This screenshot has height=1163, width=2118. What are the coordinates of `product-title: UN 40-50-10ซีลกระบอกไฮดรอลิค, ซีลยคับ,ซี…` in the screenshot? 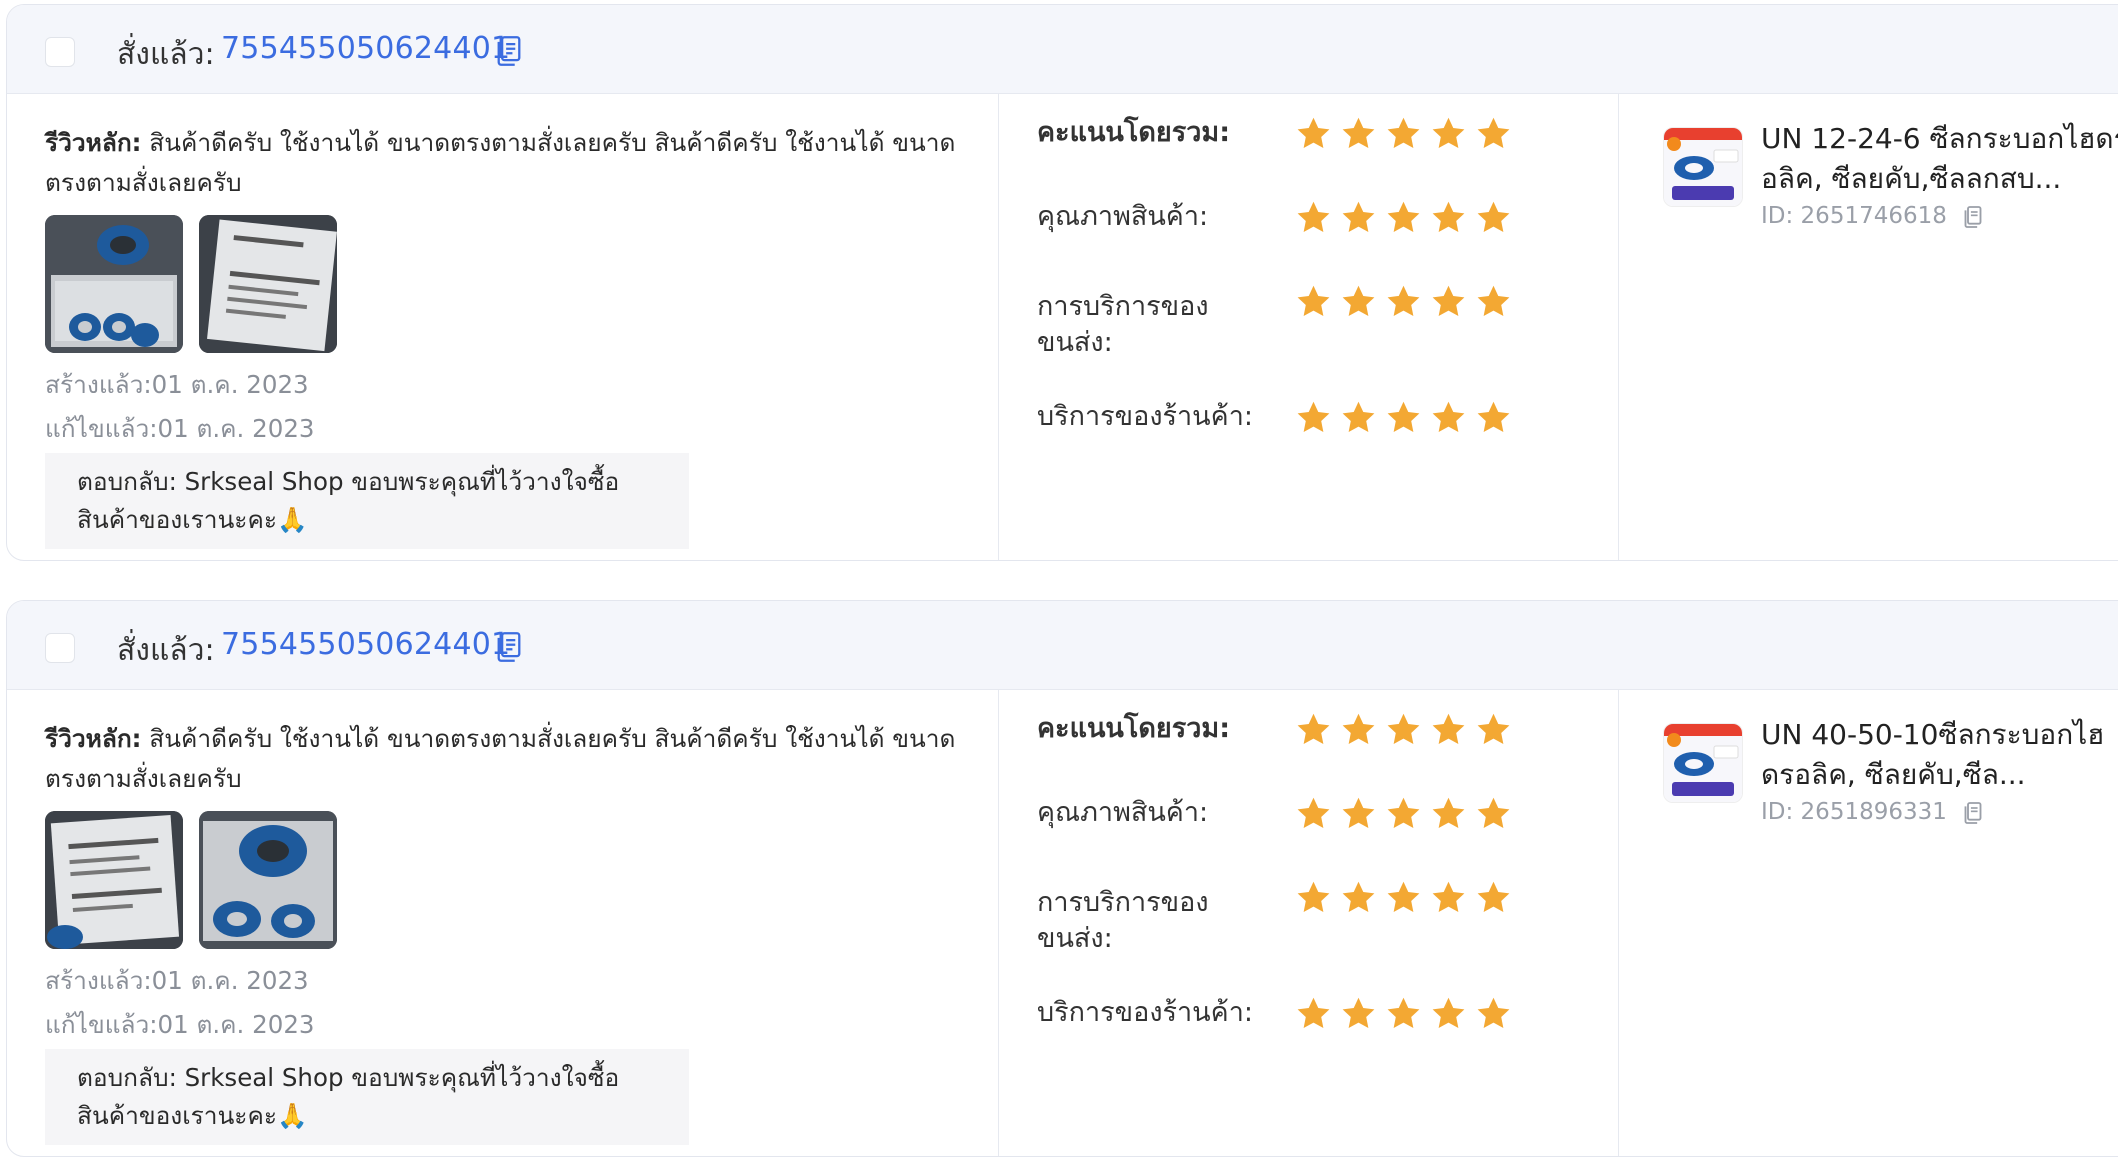 It's located at (1939, 755).